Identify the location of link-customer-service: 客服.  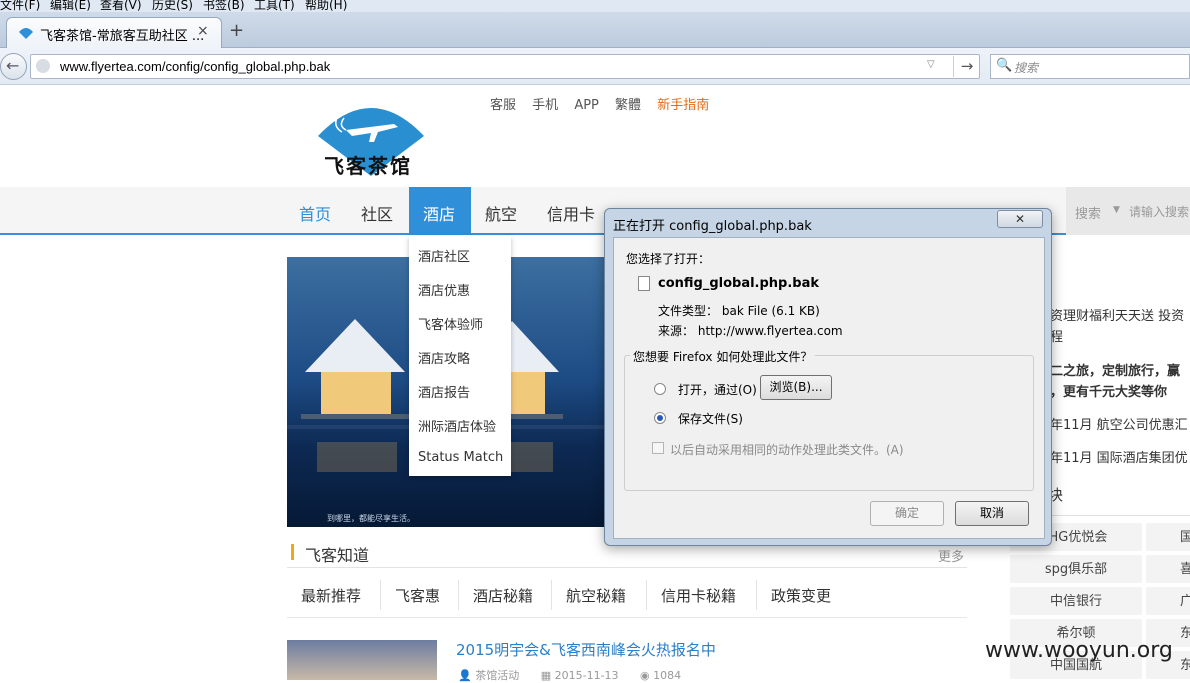
(503, 105).